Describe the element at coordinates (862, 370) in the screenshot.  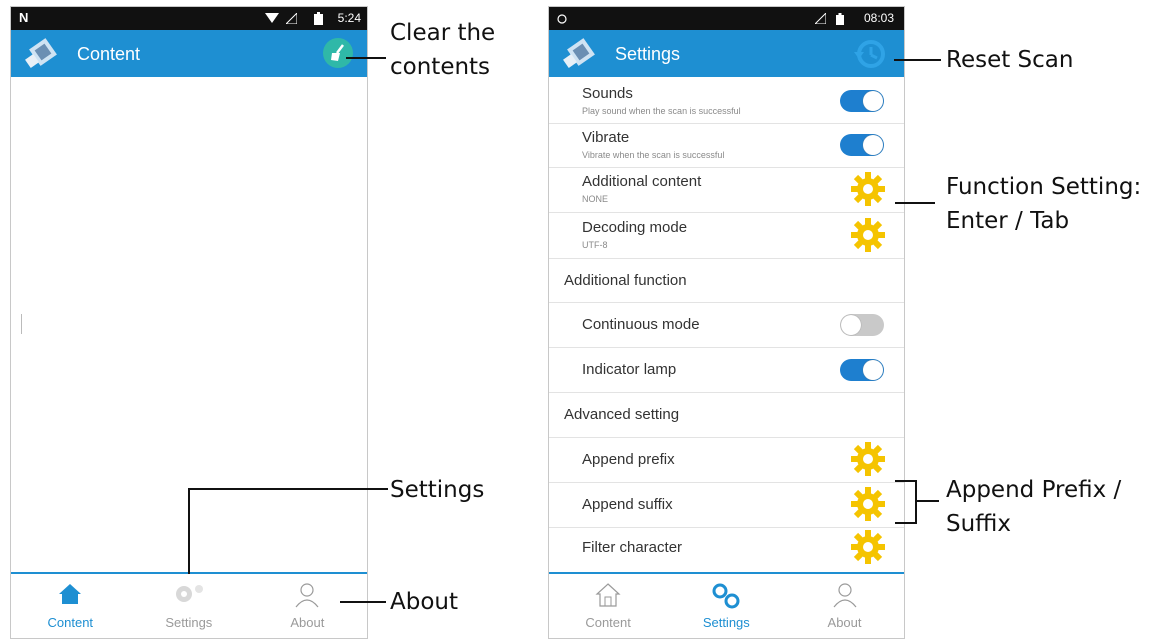
I see `indicator-lamp-toggle` at that location.